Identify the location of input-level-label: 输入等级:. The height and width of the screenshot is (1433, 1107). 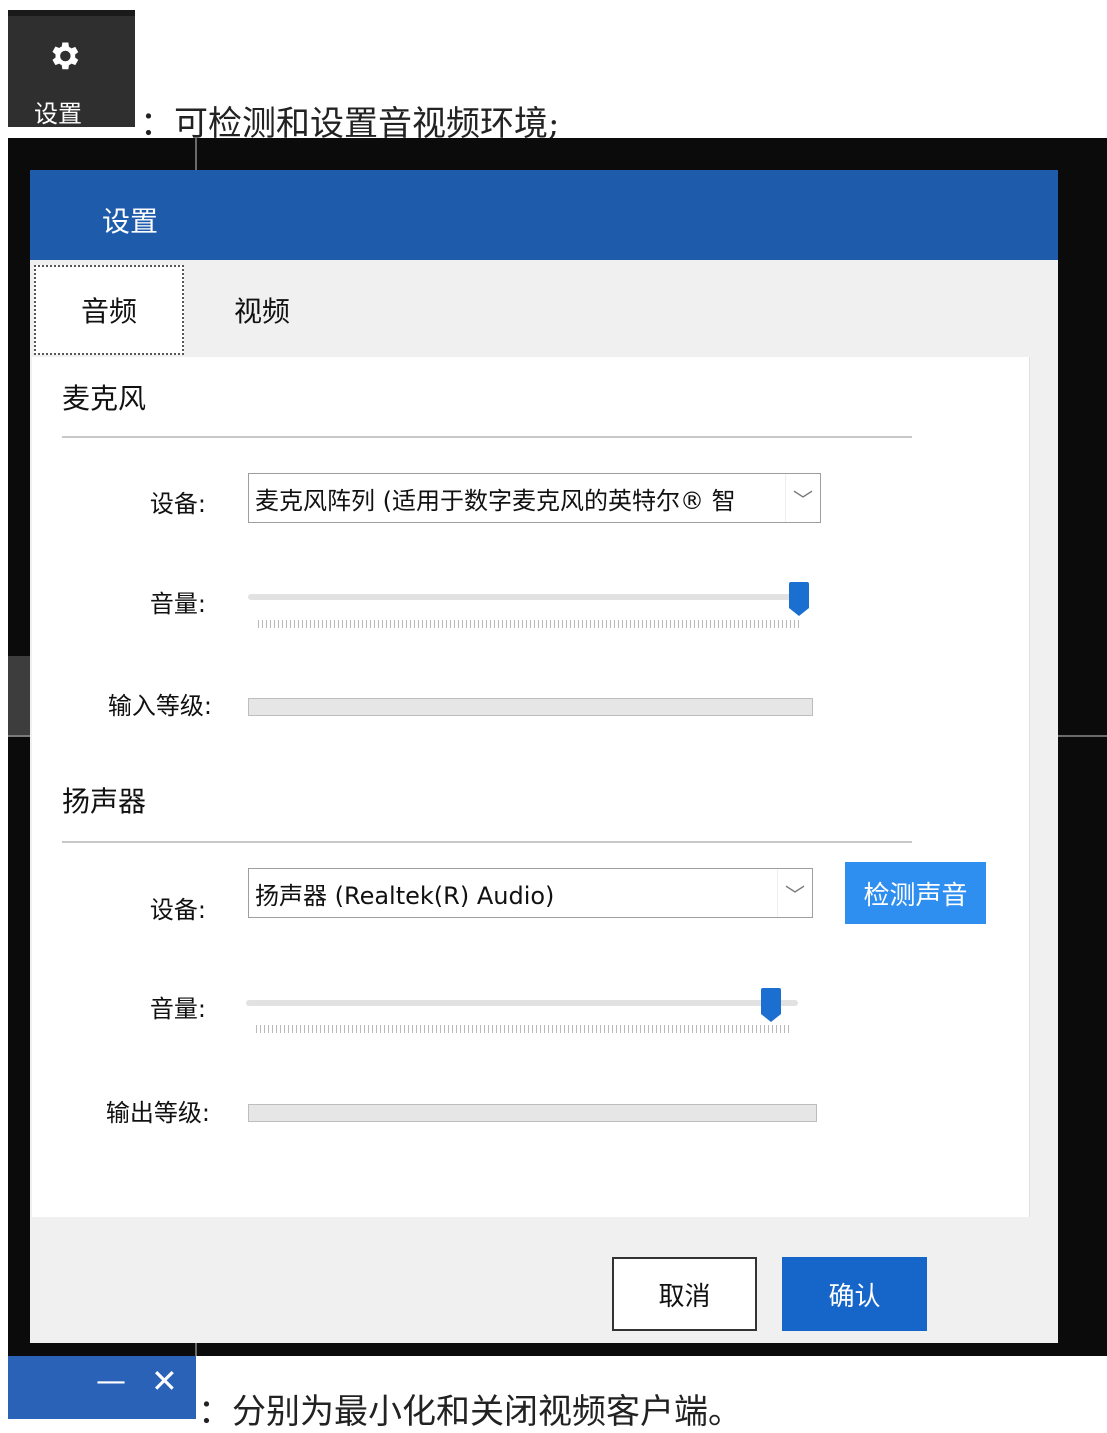
(159, 706).